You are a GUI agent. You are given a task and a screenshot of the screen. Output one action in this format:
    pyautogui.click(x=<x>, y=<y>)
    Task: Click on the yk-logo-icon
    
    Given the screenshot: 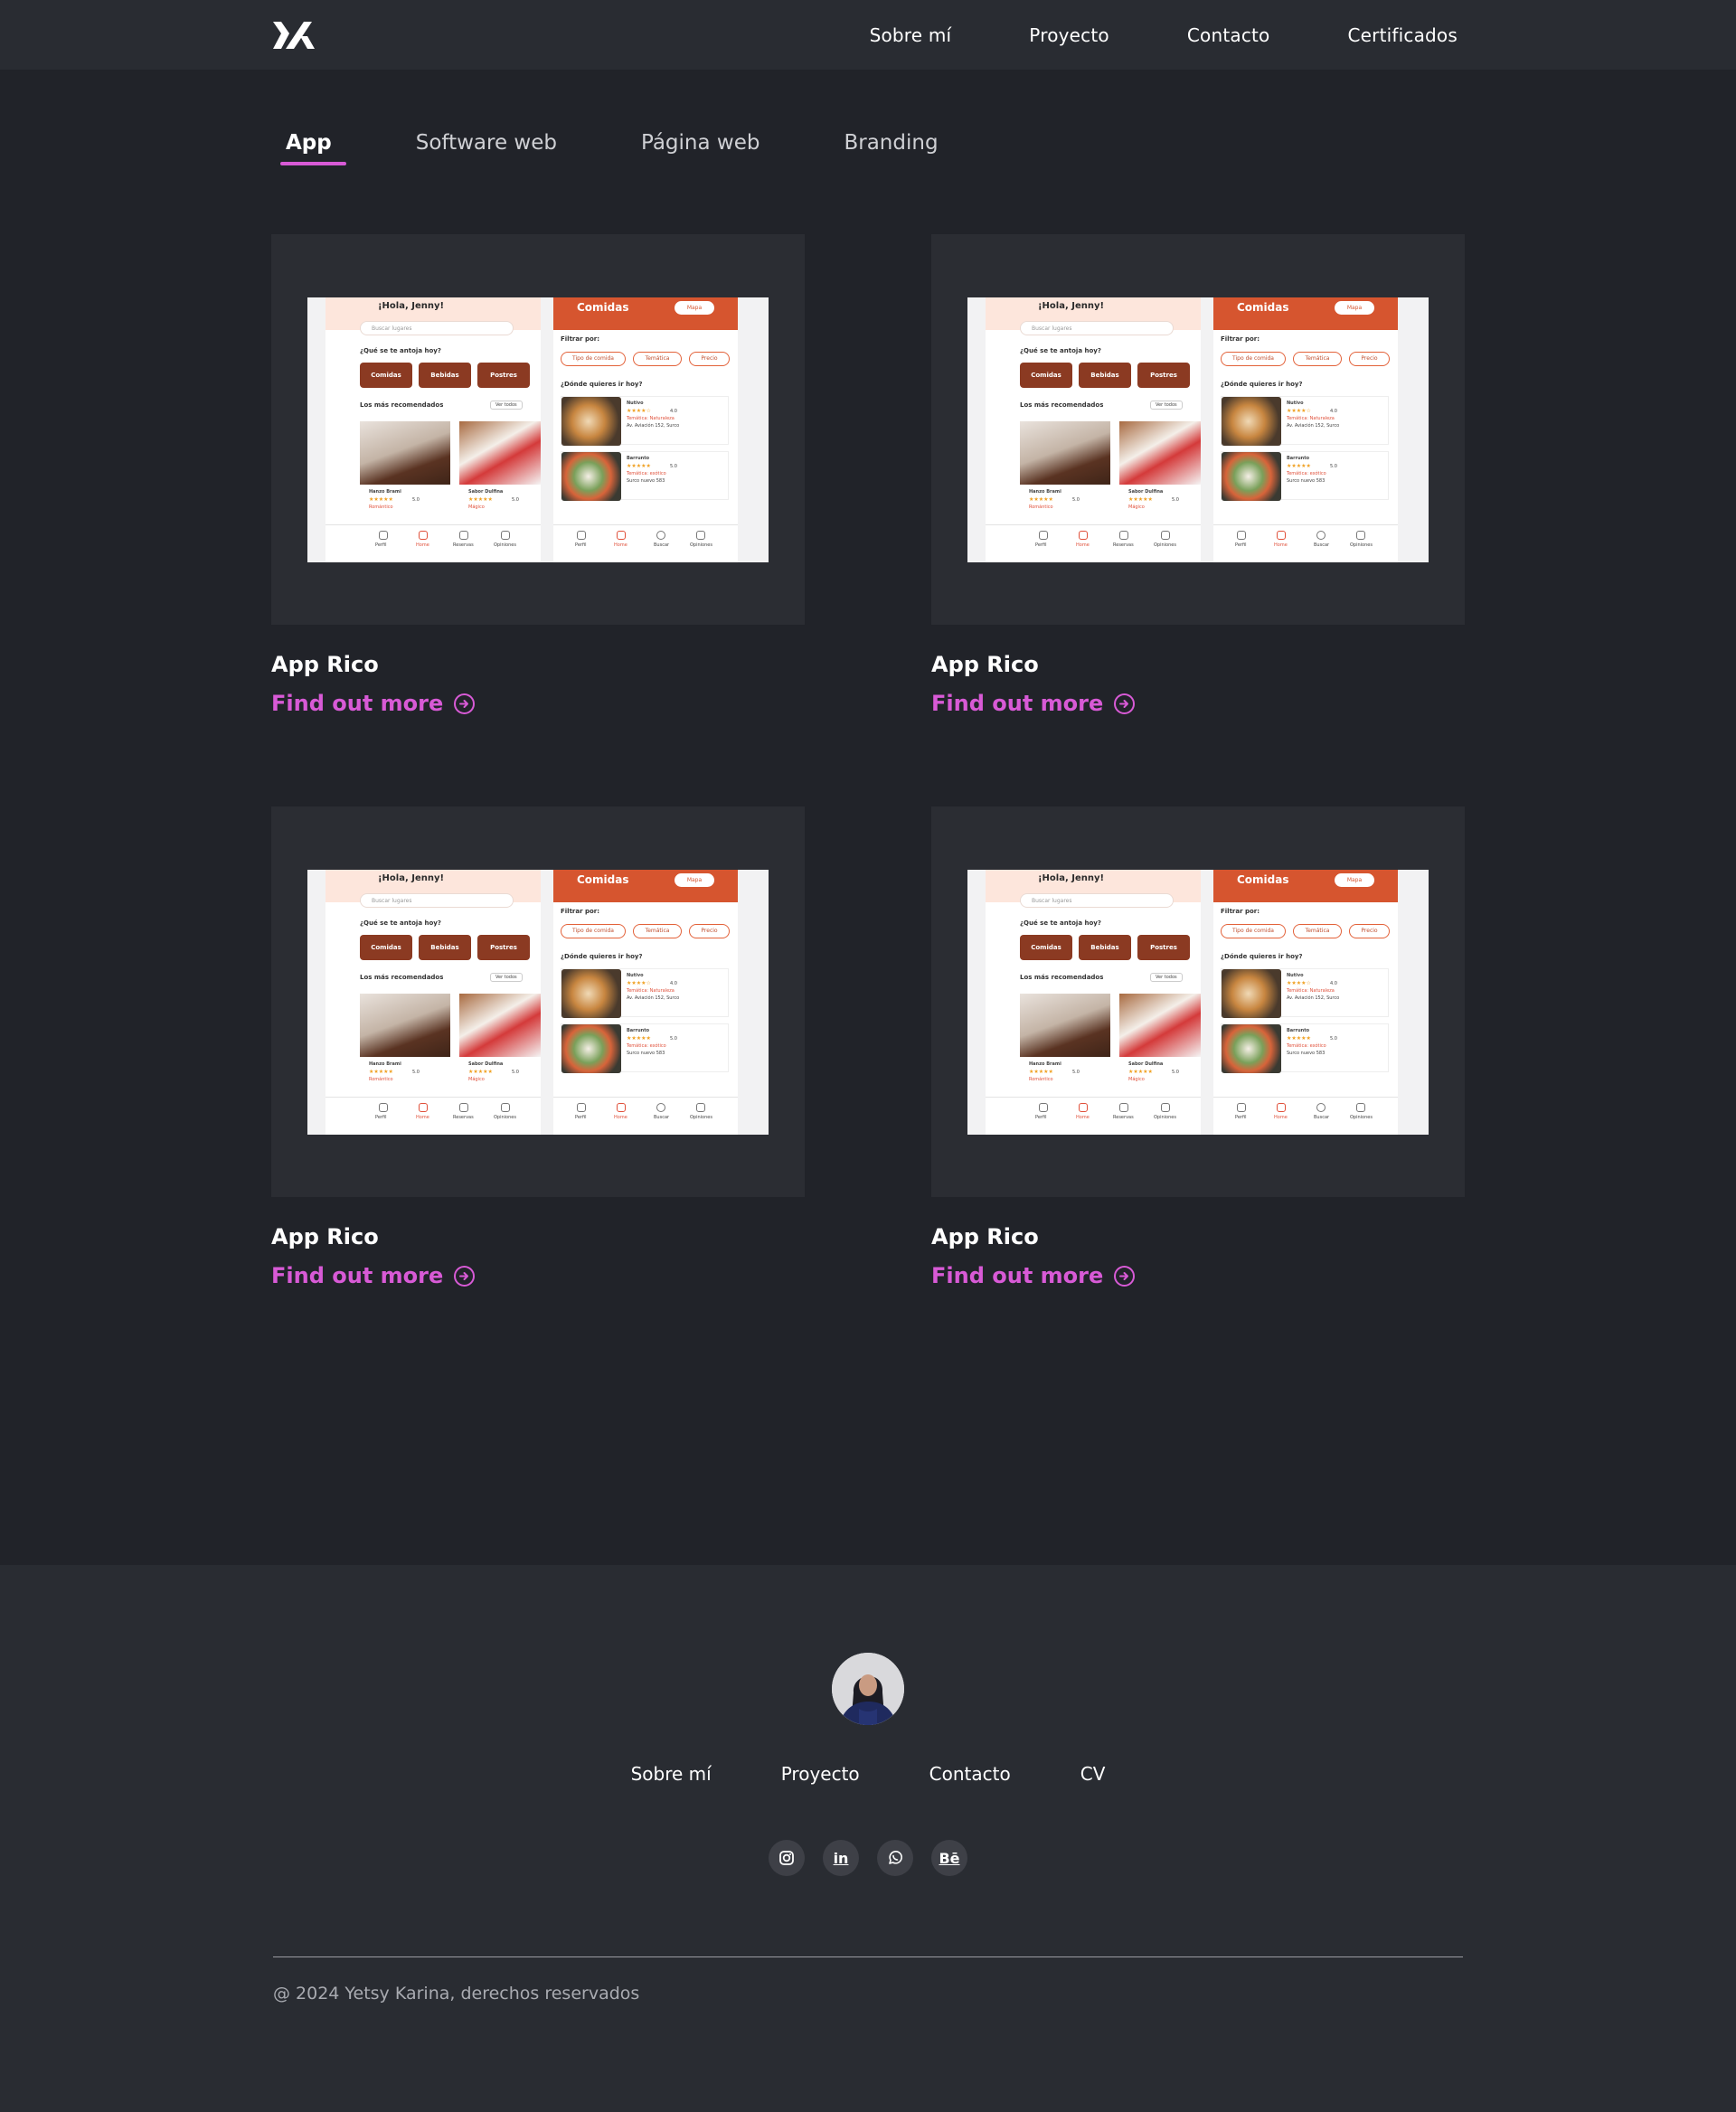 What is the action you would take?
    pyautogui.click(x=294, y=35)
    